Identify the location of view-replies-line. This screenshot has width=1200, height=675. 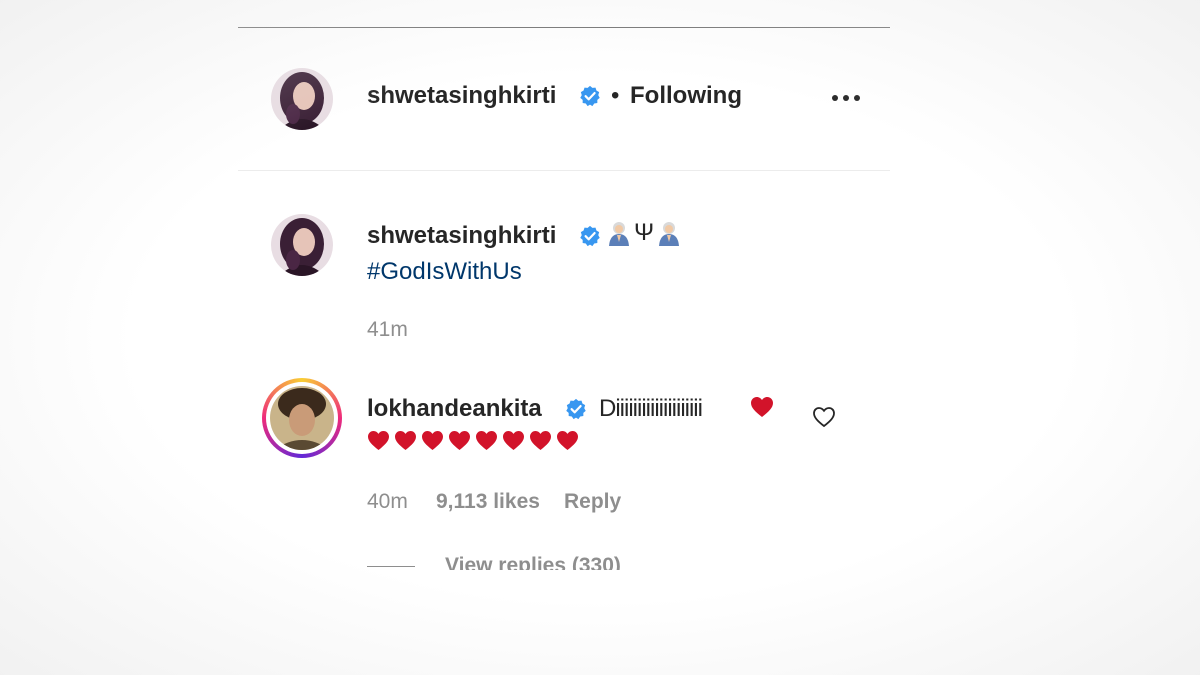
(391, 566).